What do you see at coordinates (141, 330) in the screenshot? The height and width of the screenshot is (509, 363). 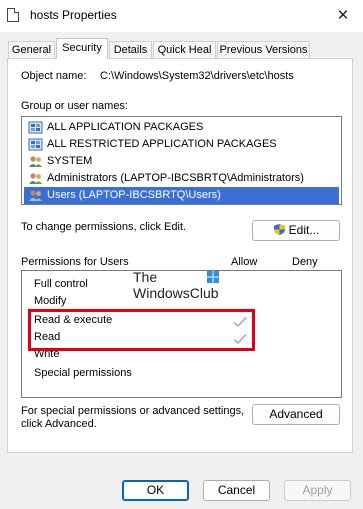 I see `highlight-annotation-box` at bounding box center [141, 330].